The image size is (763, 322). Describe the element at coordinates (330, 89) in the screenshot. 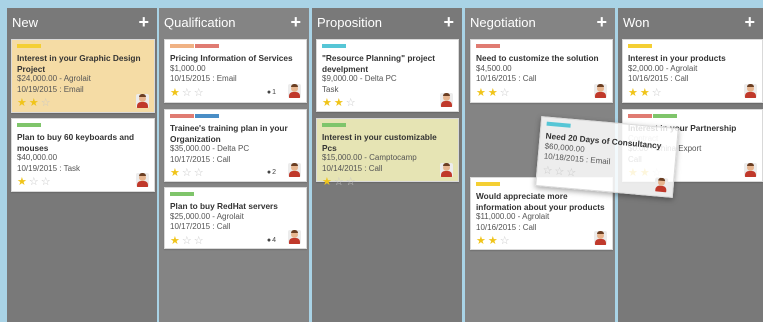

I see `card-activity: Task` at that location.